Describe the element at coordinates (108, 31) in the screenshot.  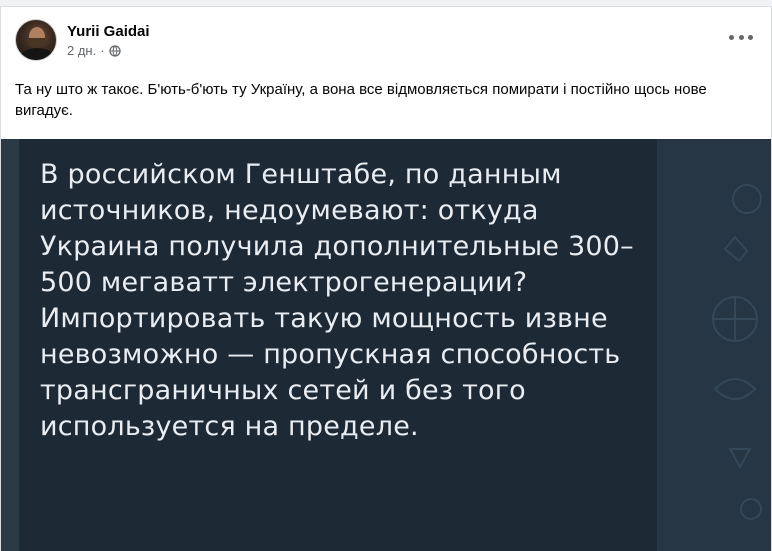
I see `author-name: Yurii Gaidai` at that location.